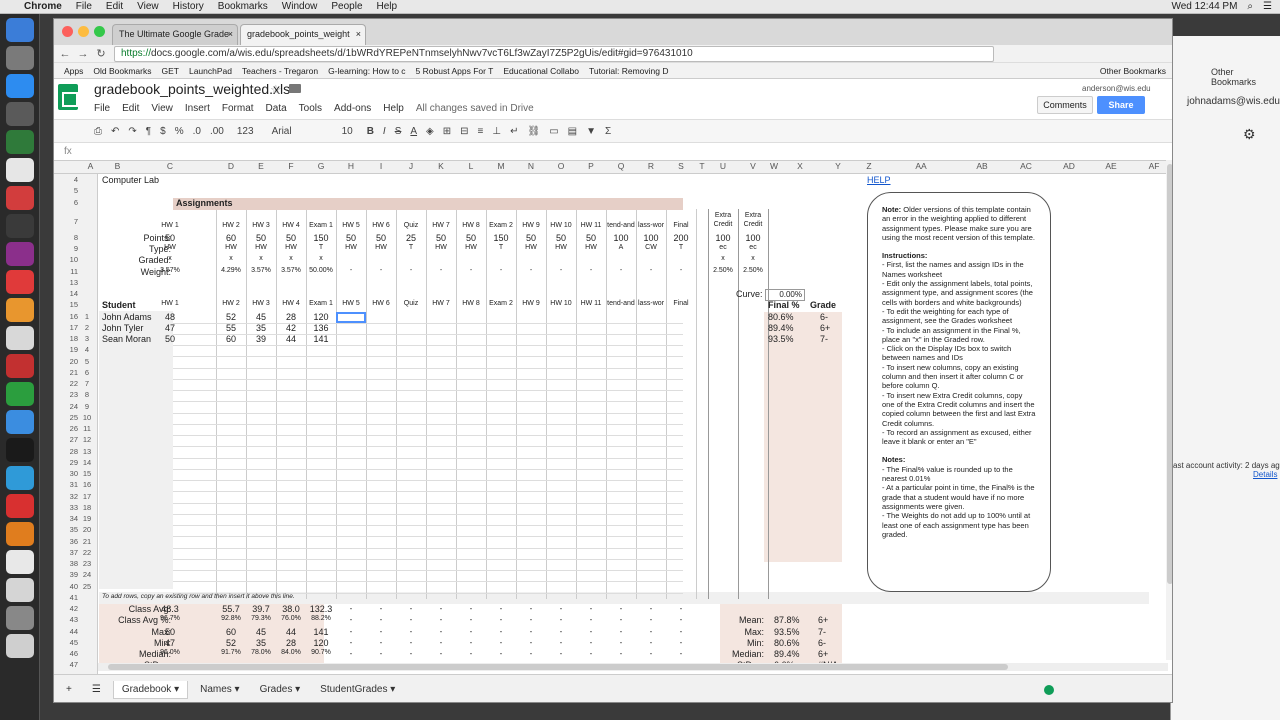 This screenshot has width=1280, height=720. I want to click on extra-credit-points: 100, so click(723, 238).